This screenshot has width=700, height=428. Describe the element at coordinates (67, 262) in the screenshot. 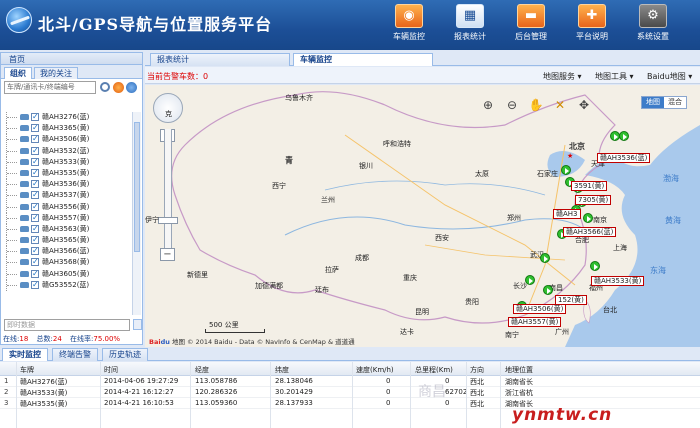

I see `tree-item: 赣AH3568(黄)` at that location.